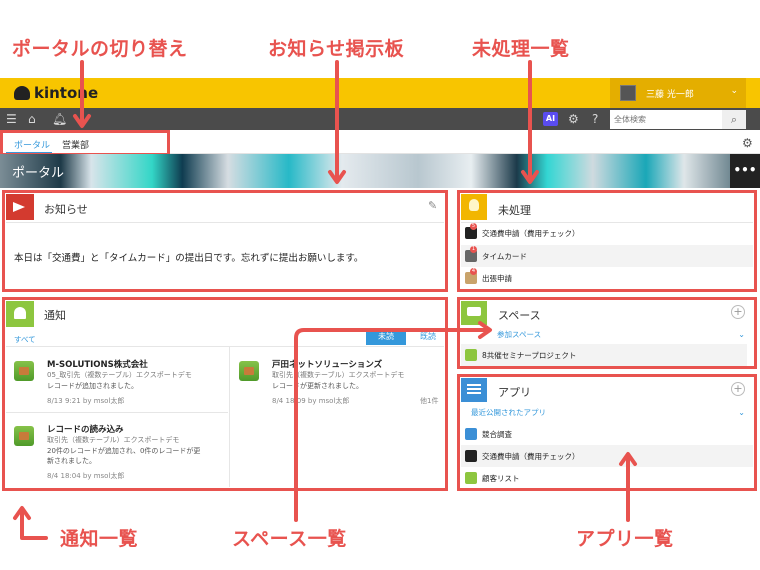 Image resolution: width=760 pixels, height=570 pixels. Describe the element at coordinates (607, 434) in the screenshot. I see `app-item: 競合調査` at that location.